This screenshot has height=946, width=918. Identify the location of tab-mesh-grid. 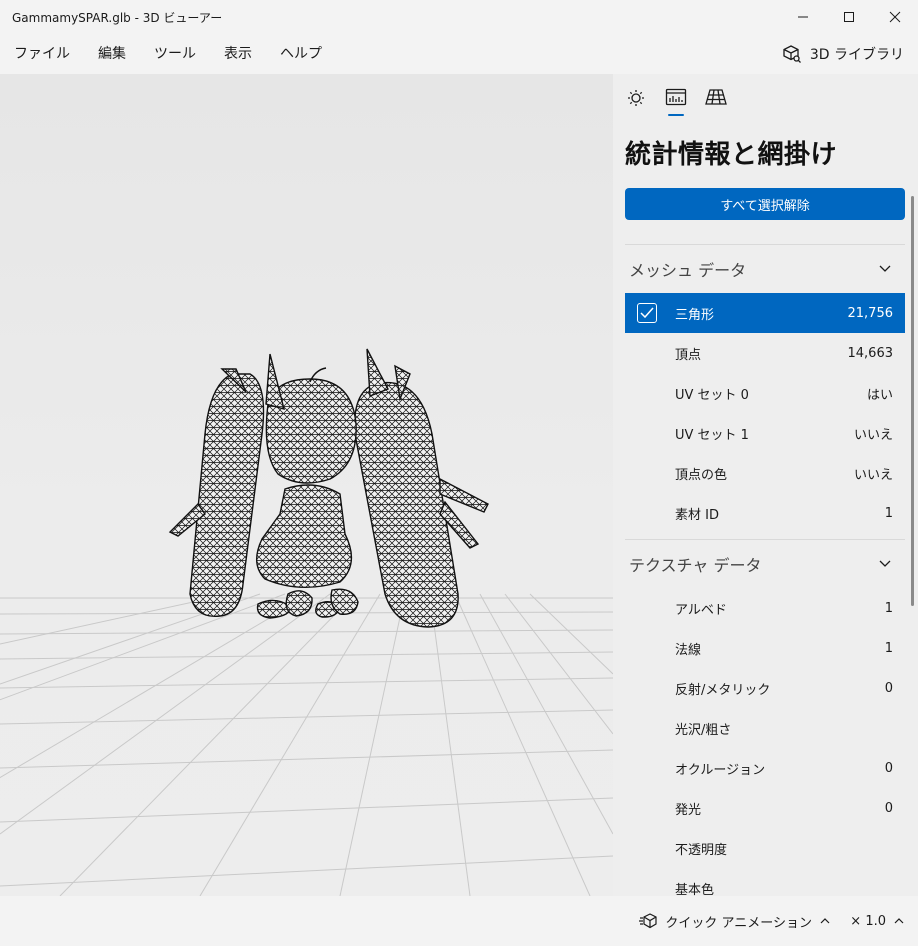
(716, 97).